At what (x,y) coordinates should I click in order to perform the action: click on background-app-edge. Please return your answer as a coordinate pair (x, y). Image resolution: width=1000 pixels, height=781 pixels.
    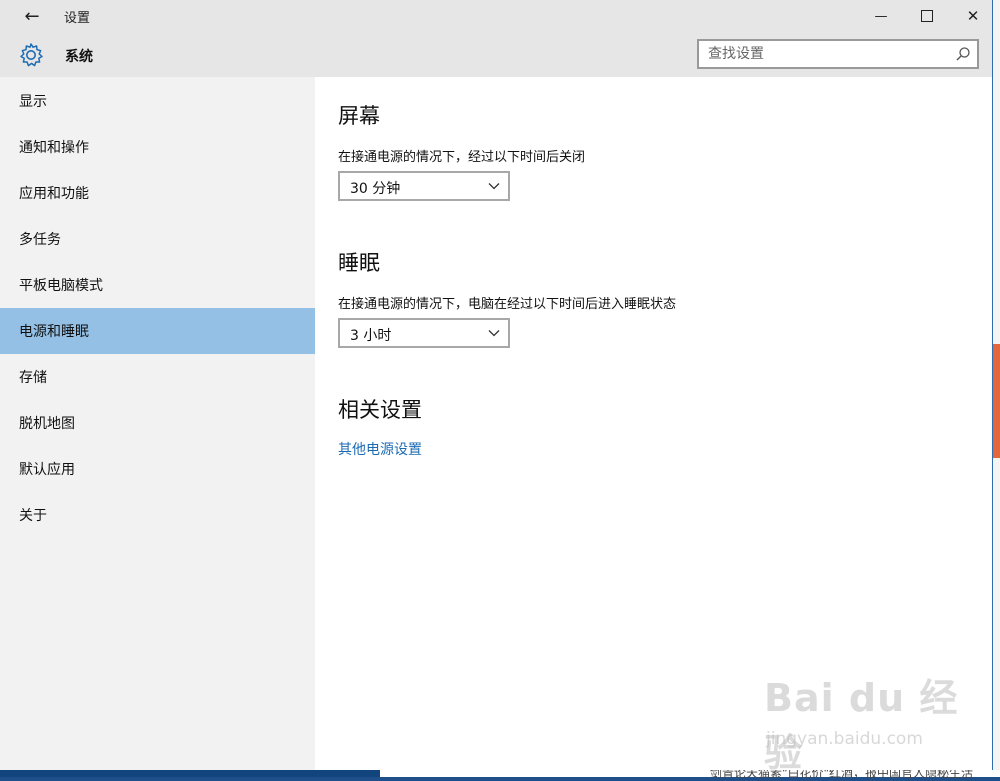
    Looking at the image, I should click on (996, 388).